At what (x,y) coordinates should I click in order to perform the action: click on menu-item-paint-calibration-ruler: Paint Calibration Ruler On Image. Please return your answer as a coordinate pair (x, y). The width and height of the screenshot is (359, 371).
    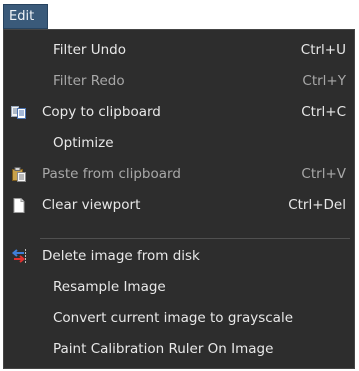
    Looking at the image, I should click on (179, 349).